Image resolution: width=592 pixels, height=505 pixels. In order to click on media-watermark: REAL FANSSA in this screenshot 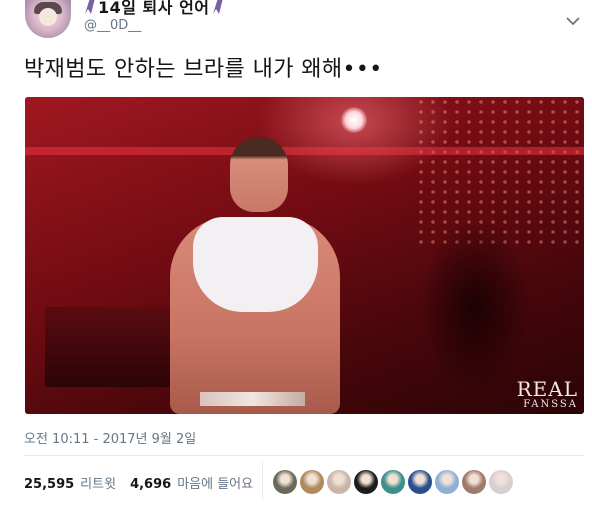, I will do `click(547, 394)`.